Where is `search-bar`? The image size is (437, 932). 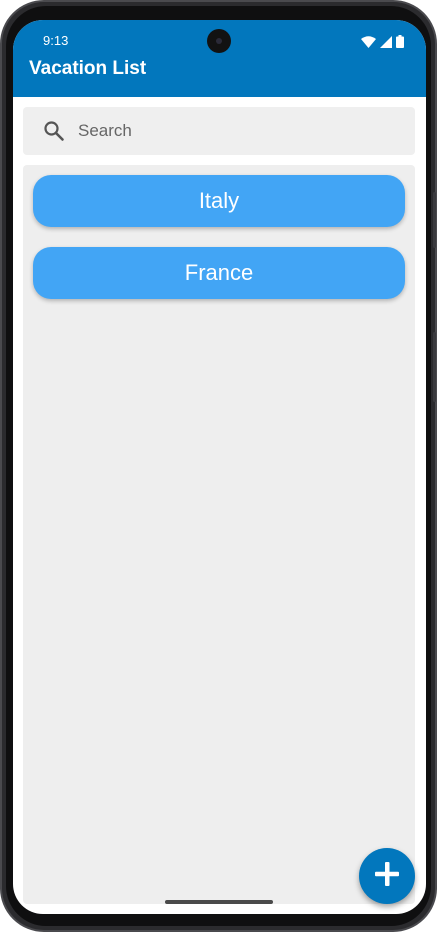 search-bar is located at coordinates (219, 131).